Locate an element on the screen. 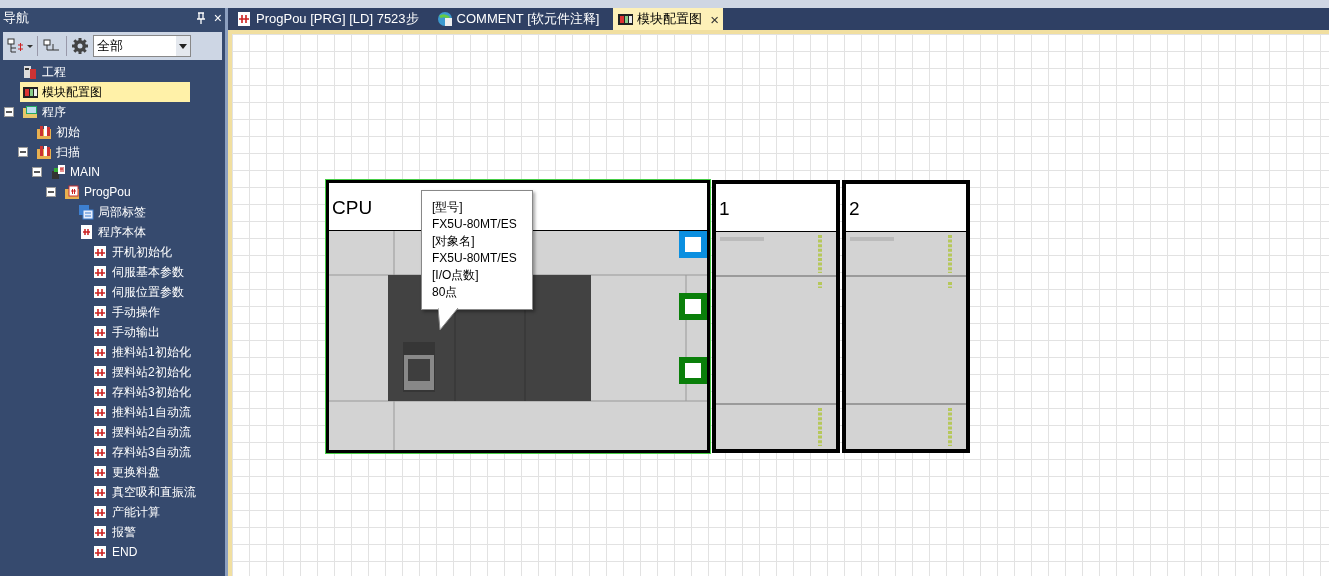  tree-item: 开机初始化 is located at coordinates (133, 252).